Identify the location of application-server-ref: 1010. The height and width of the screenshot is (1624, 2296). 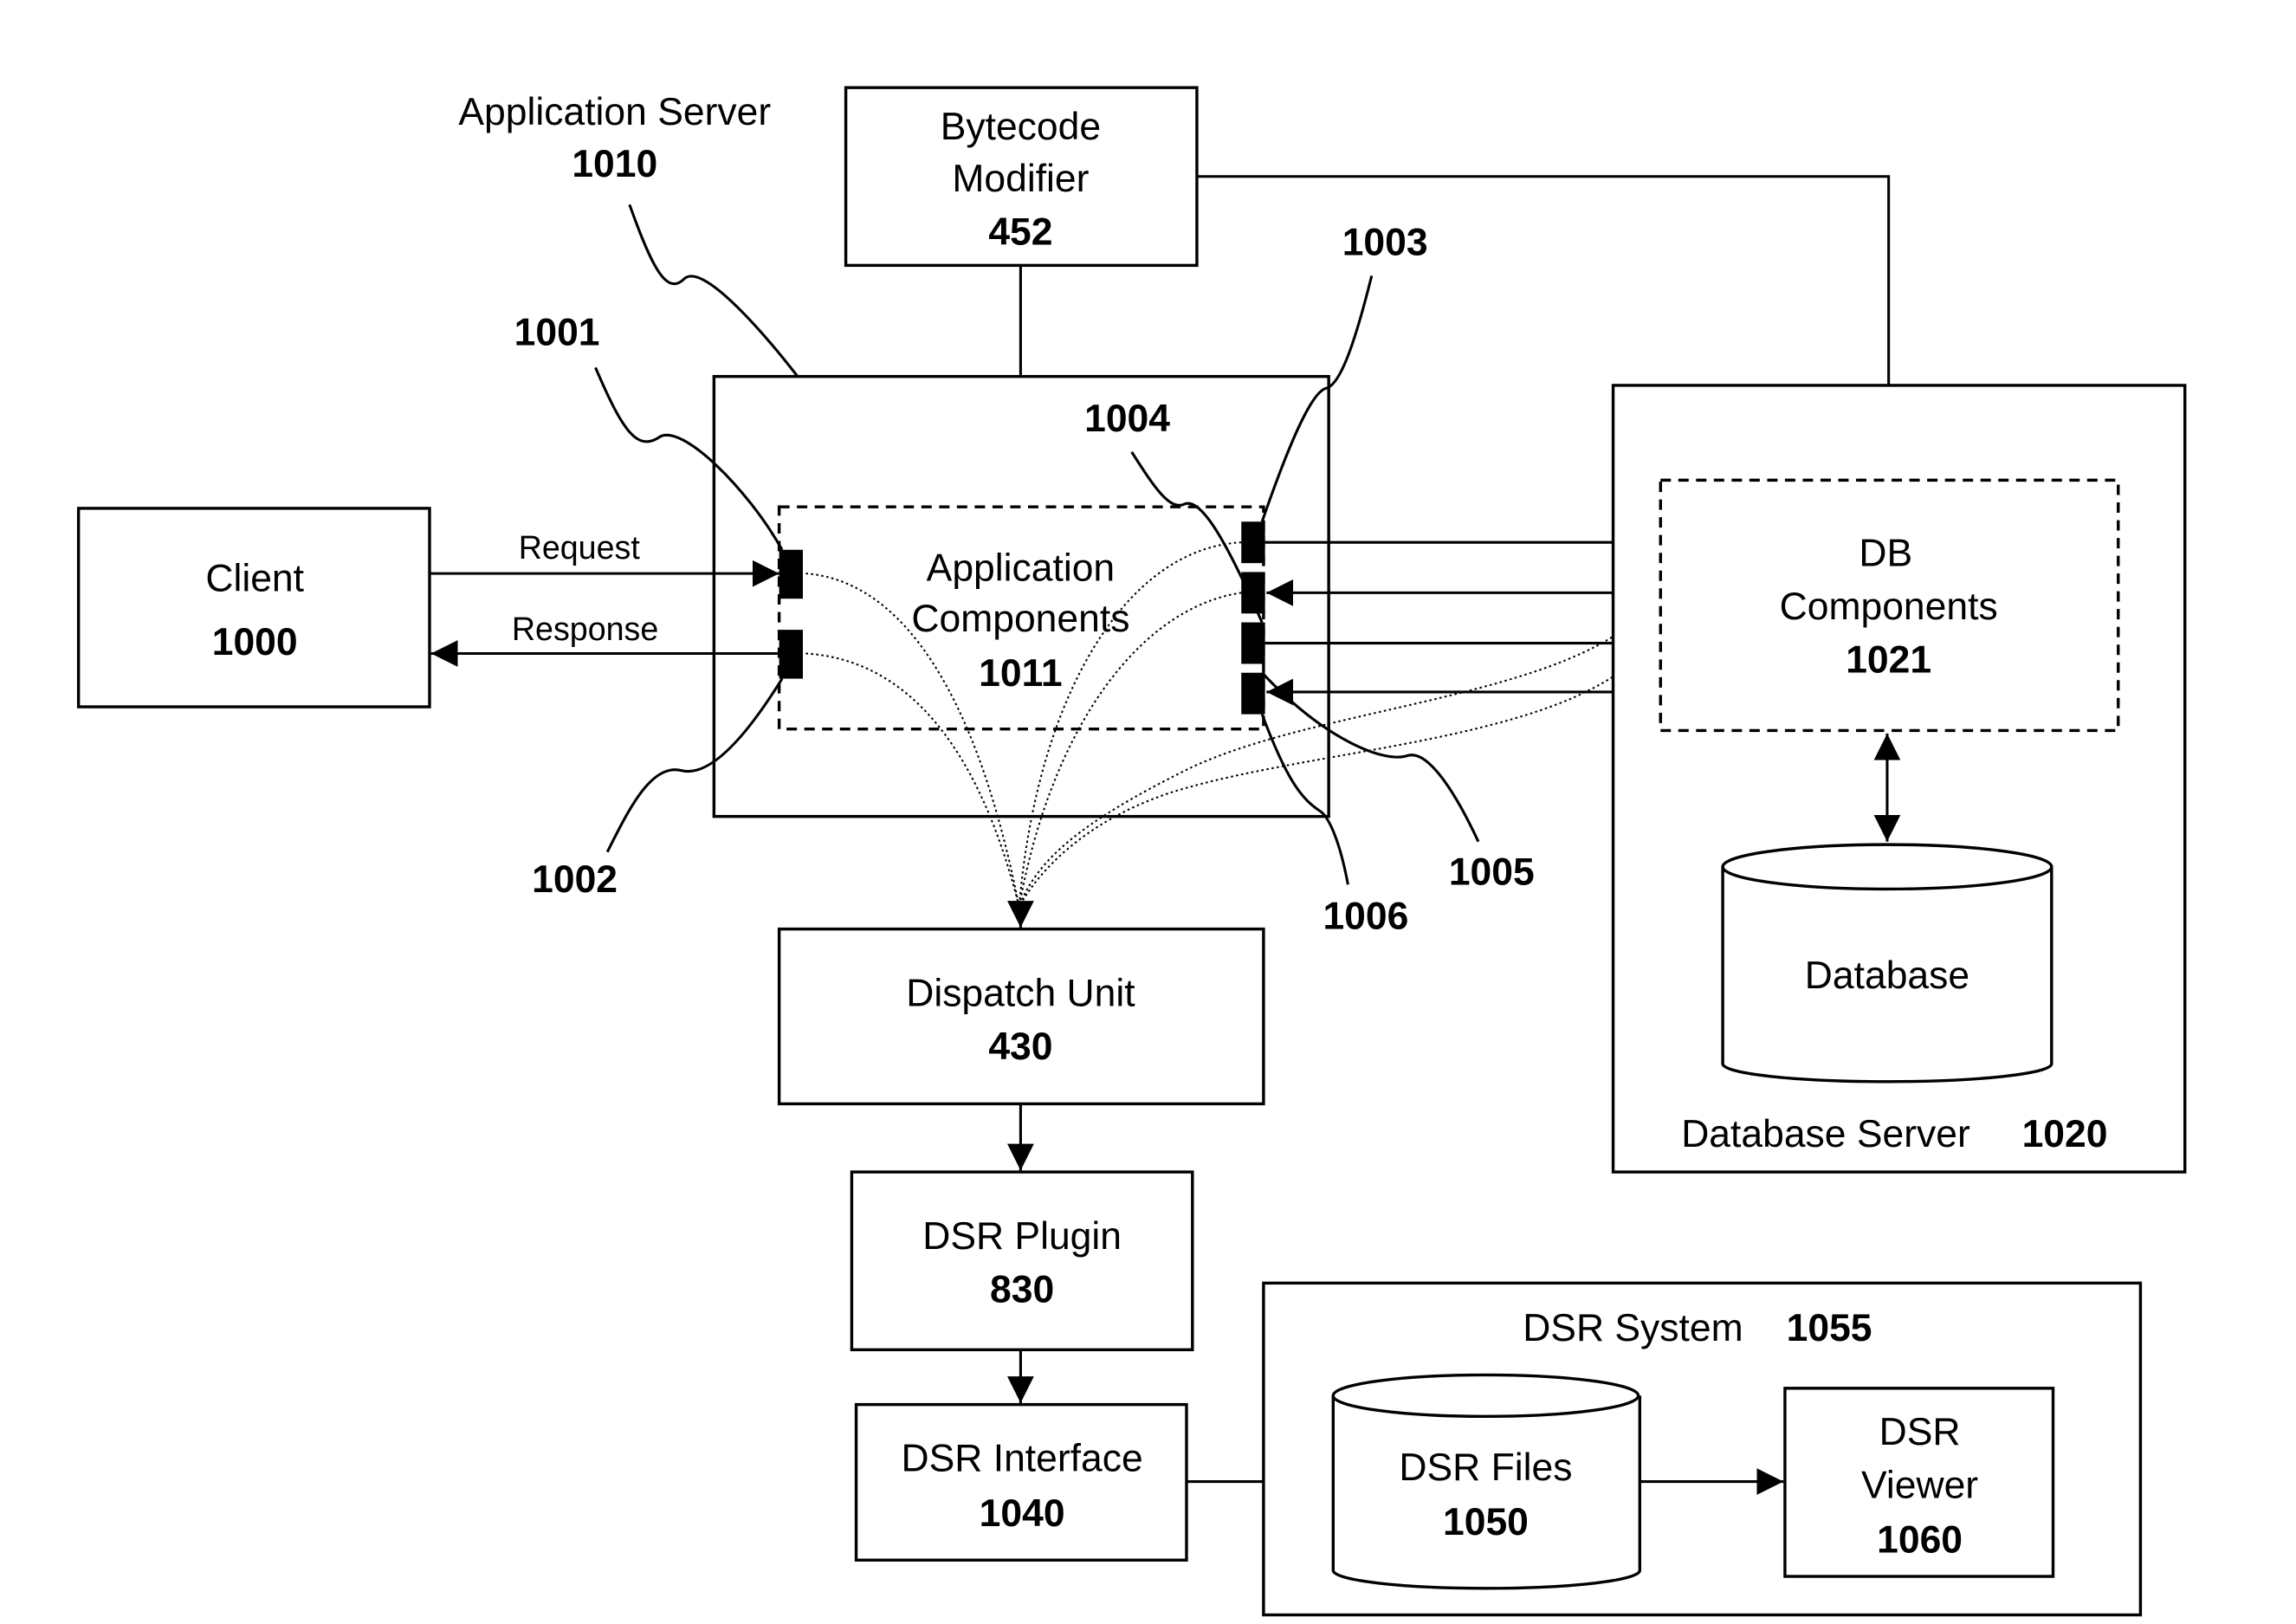
(615, 164).